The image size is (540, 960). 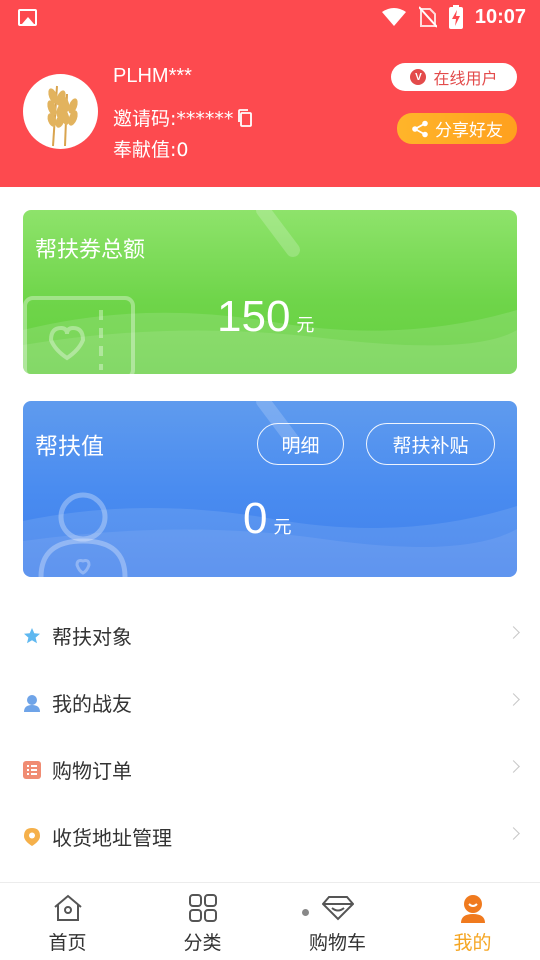 What do you see at coordinates (337, 943) in the screenshot?
I see `tab-label: 购物车` at bounding box center [337, 943].